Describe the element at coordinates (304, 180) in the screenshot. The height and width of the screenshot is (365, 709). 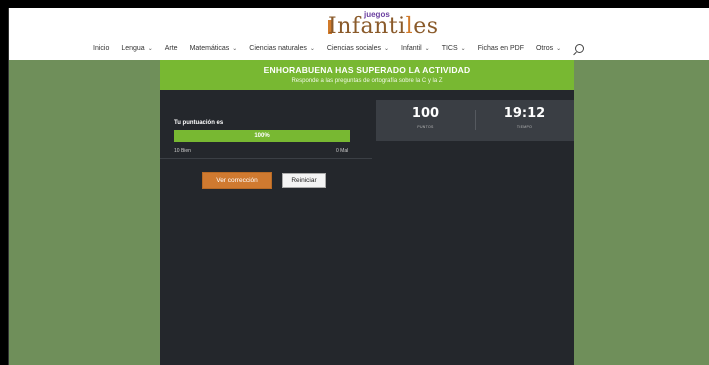
I see `restart-button: Reiniciar` at that location.